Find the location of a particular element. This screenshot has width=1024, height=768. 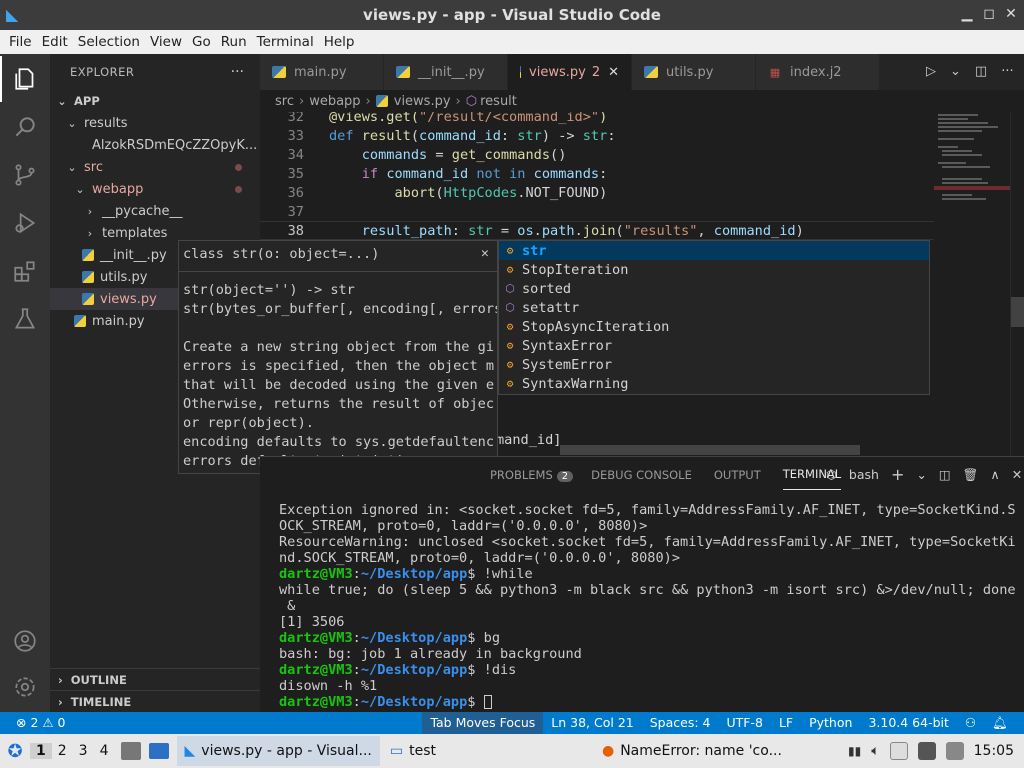

tree-folder-webapp: ⌄ webapp is located at coordinates (155, 189).